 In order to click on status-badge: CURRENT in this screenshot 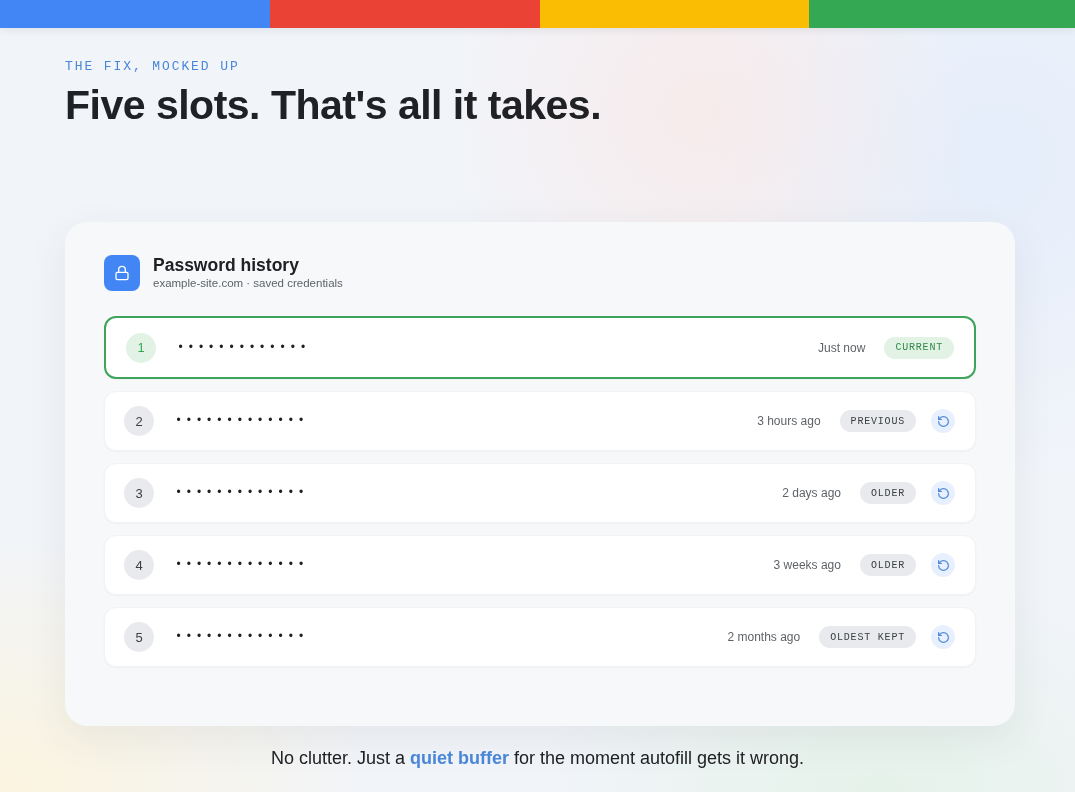, I will do `click(919, 347)`.